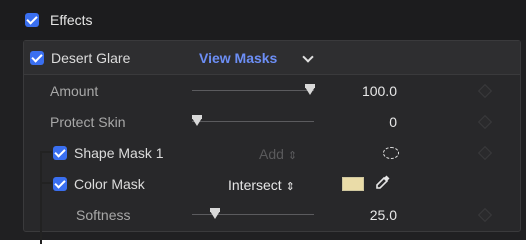 This screenshot has width=526, height=244. Describe the element at coordinates (32, 20) in the screenshot. I see `effects-checkbox` at that location.